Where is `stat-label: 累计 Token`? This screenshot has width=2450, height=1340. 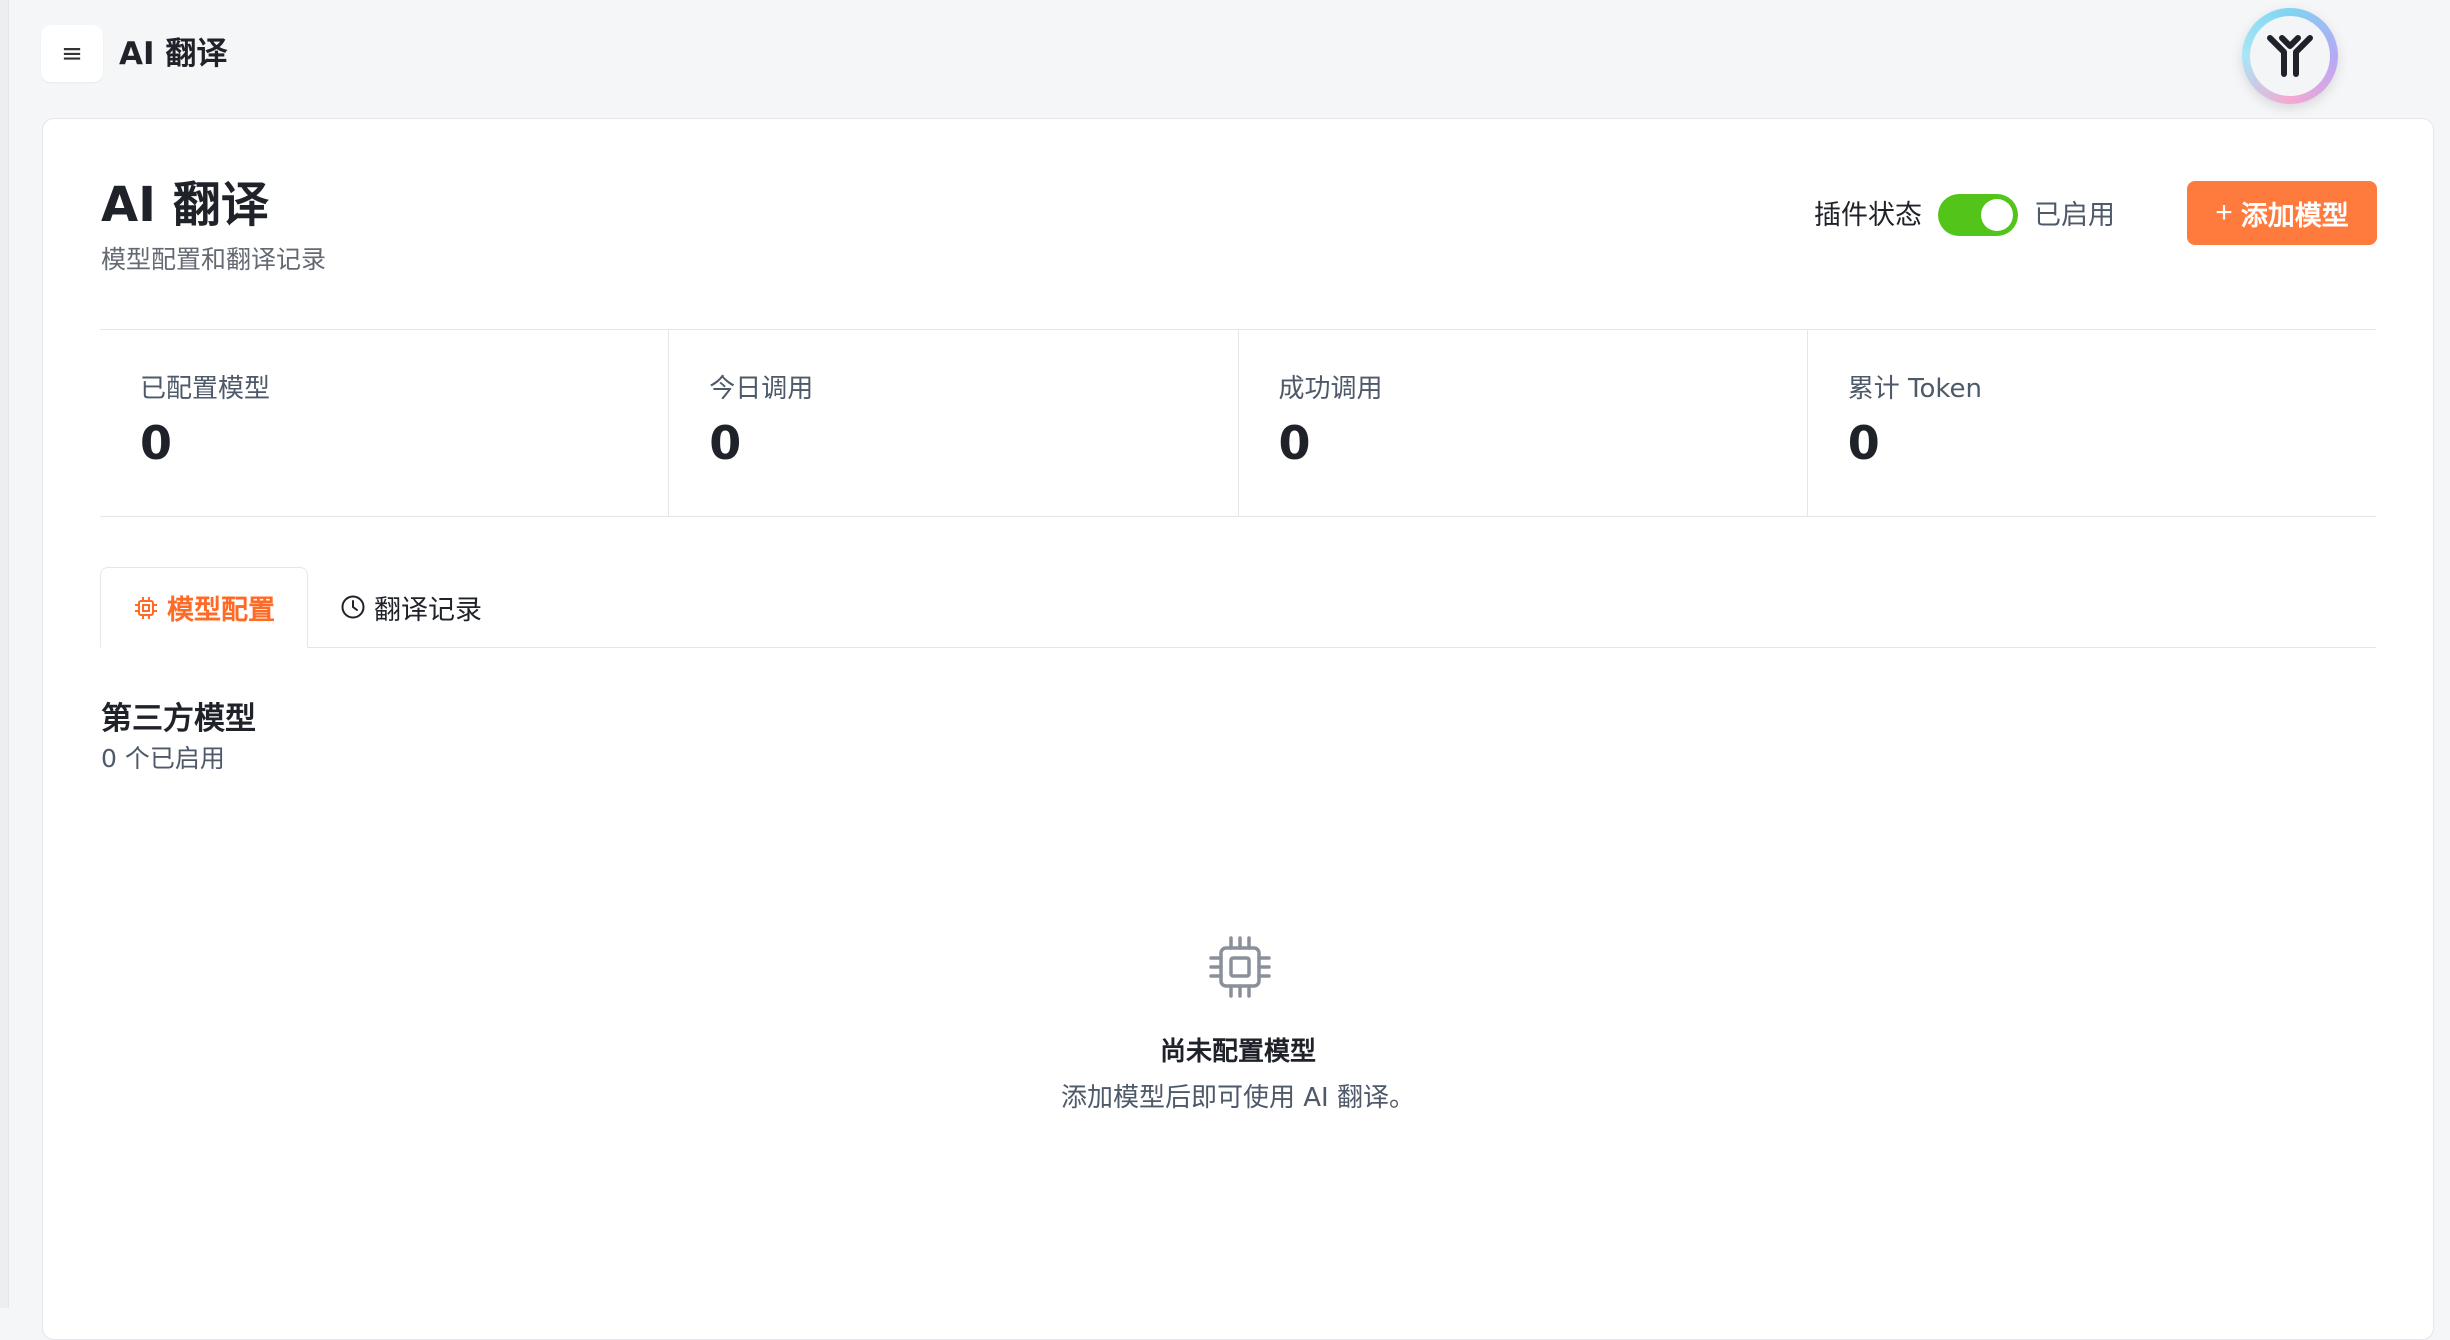 stat-label: 累计 Token is located at coordinates (1914, 389).